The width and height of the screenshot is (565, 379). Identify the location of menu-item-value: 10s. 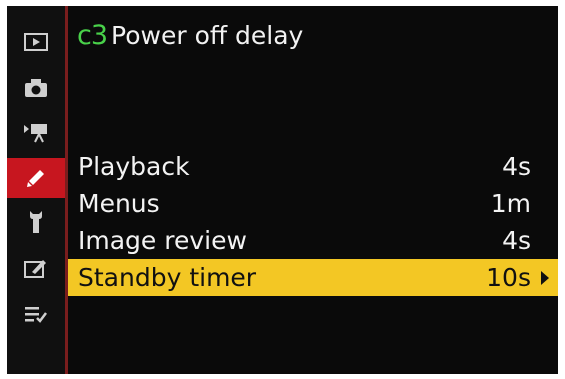
(508, 277).